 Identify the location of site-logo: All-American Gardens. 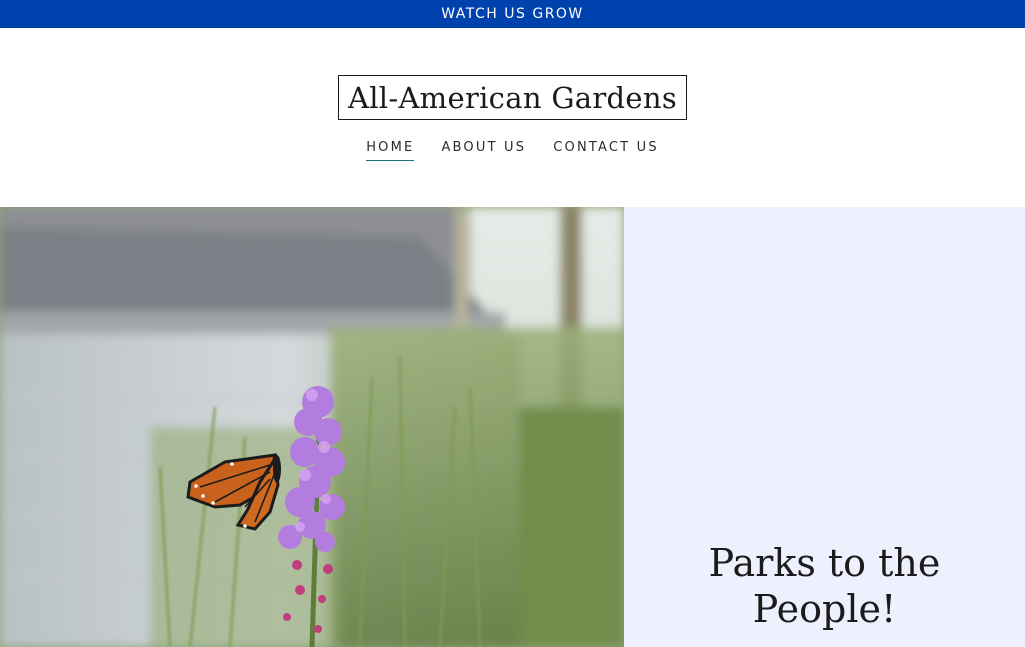
(512, 97).